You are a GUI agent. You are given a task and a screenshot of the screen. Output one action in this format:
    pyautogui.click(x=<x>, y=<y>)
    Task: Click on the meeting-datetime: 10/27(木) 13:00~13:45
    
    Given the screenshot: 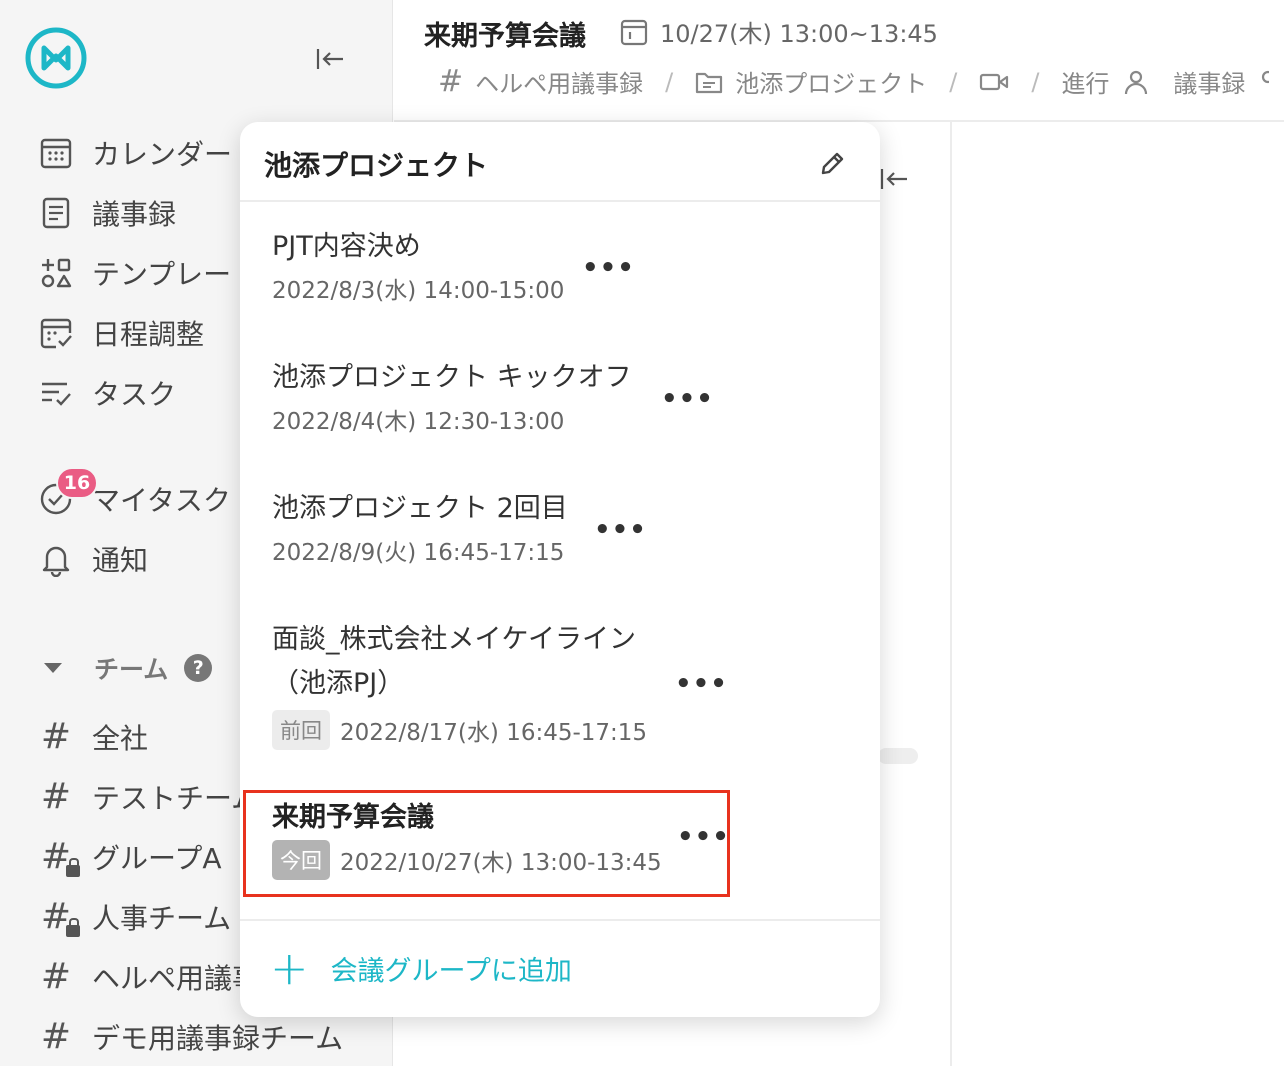 What is the action you would take?
    pyautogui.click(x=779, y=31)
    